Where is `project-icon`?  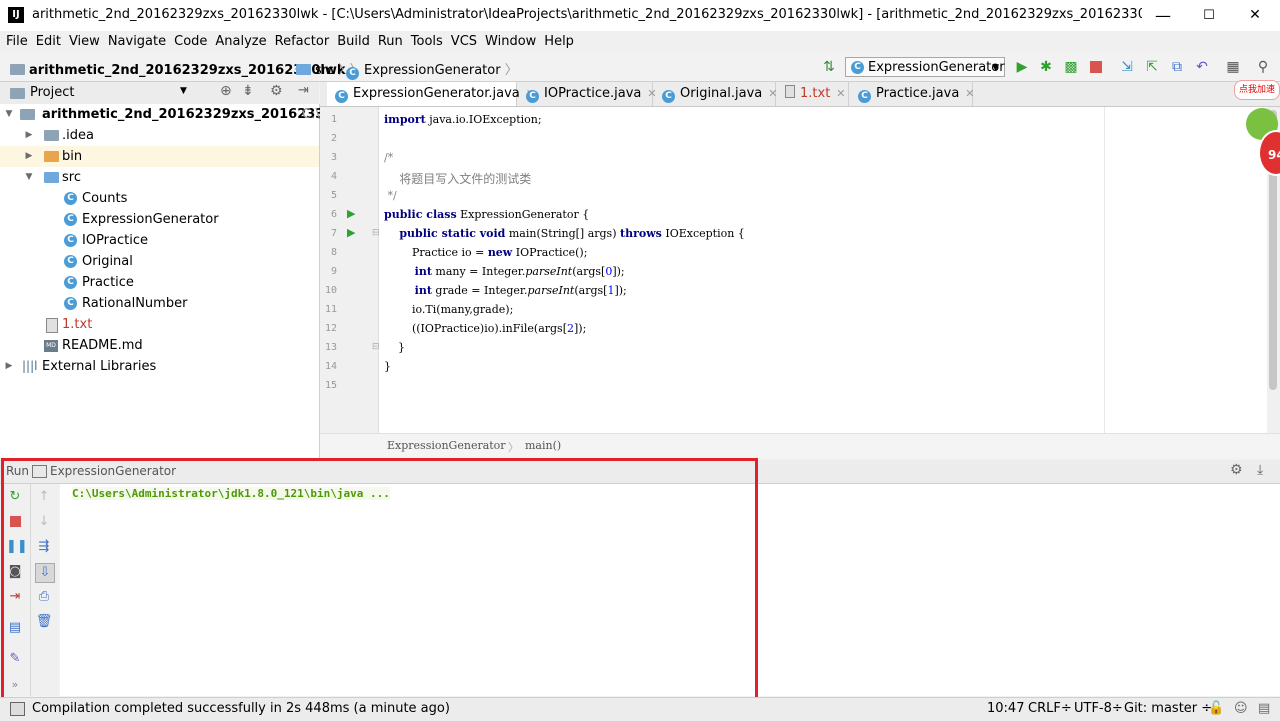 project-icon is located at coordinates (17, 93).